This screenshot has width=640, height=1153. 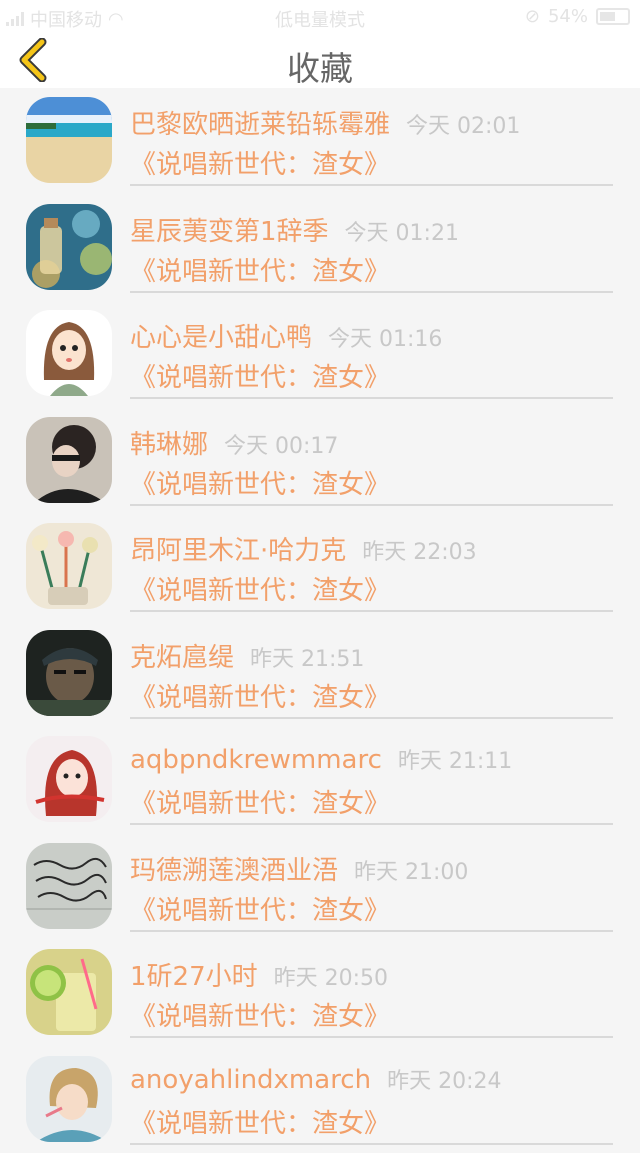 I want to click on nav-bar: 收藏, so click(x=320, y=60).